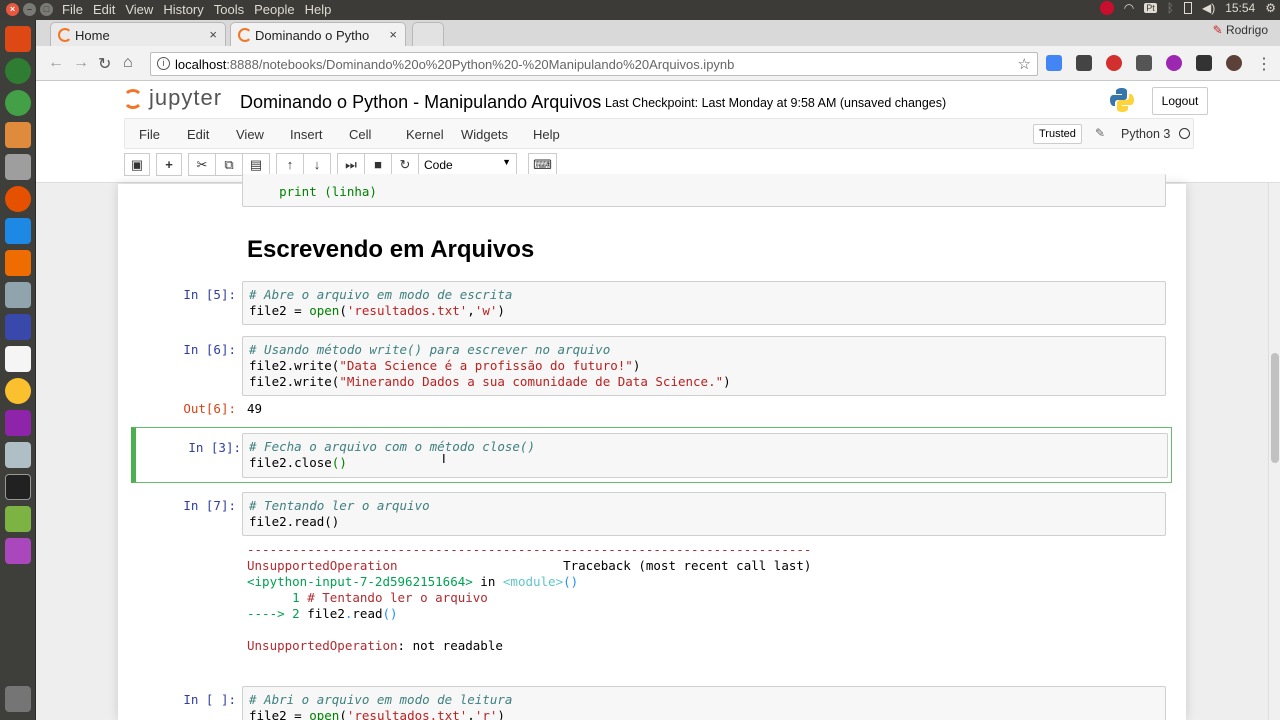 The height and width of the screenshot is (720, 1280). What do you see at coordinates (169, 164) in the screenshot?
I see `insert-cell-button: +` at bounding box center [169, 164].